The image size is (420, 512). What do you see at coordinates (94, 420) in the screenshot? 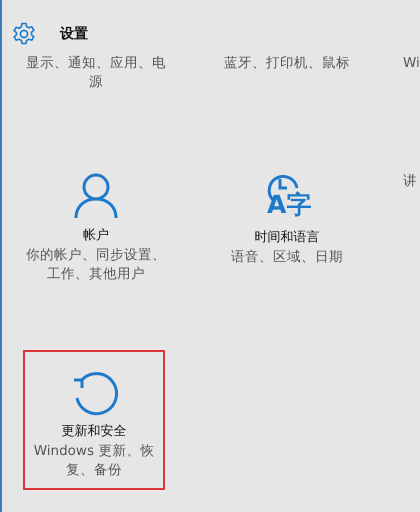
I see `highlight-frame: 更新和安全 Windows 更新、恢复、备份` at bounding box center [94, 420].